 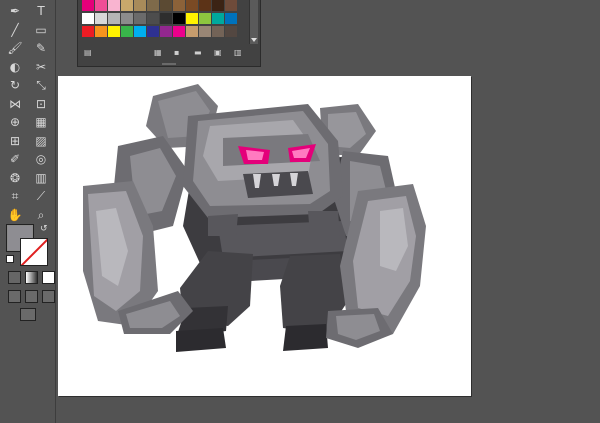 I want to click on type-tool-icon: T, so click(x=41, y=11).